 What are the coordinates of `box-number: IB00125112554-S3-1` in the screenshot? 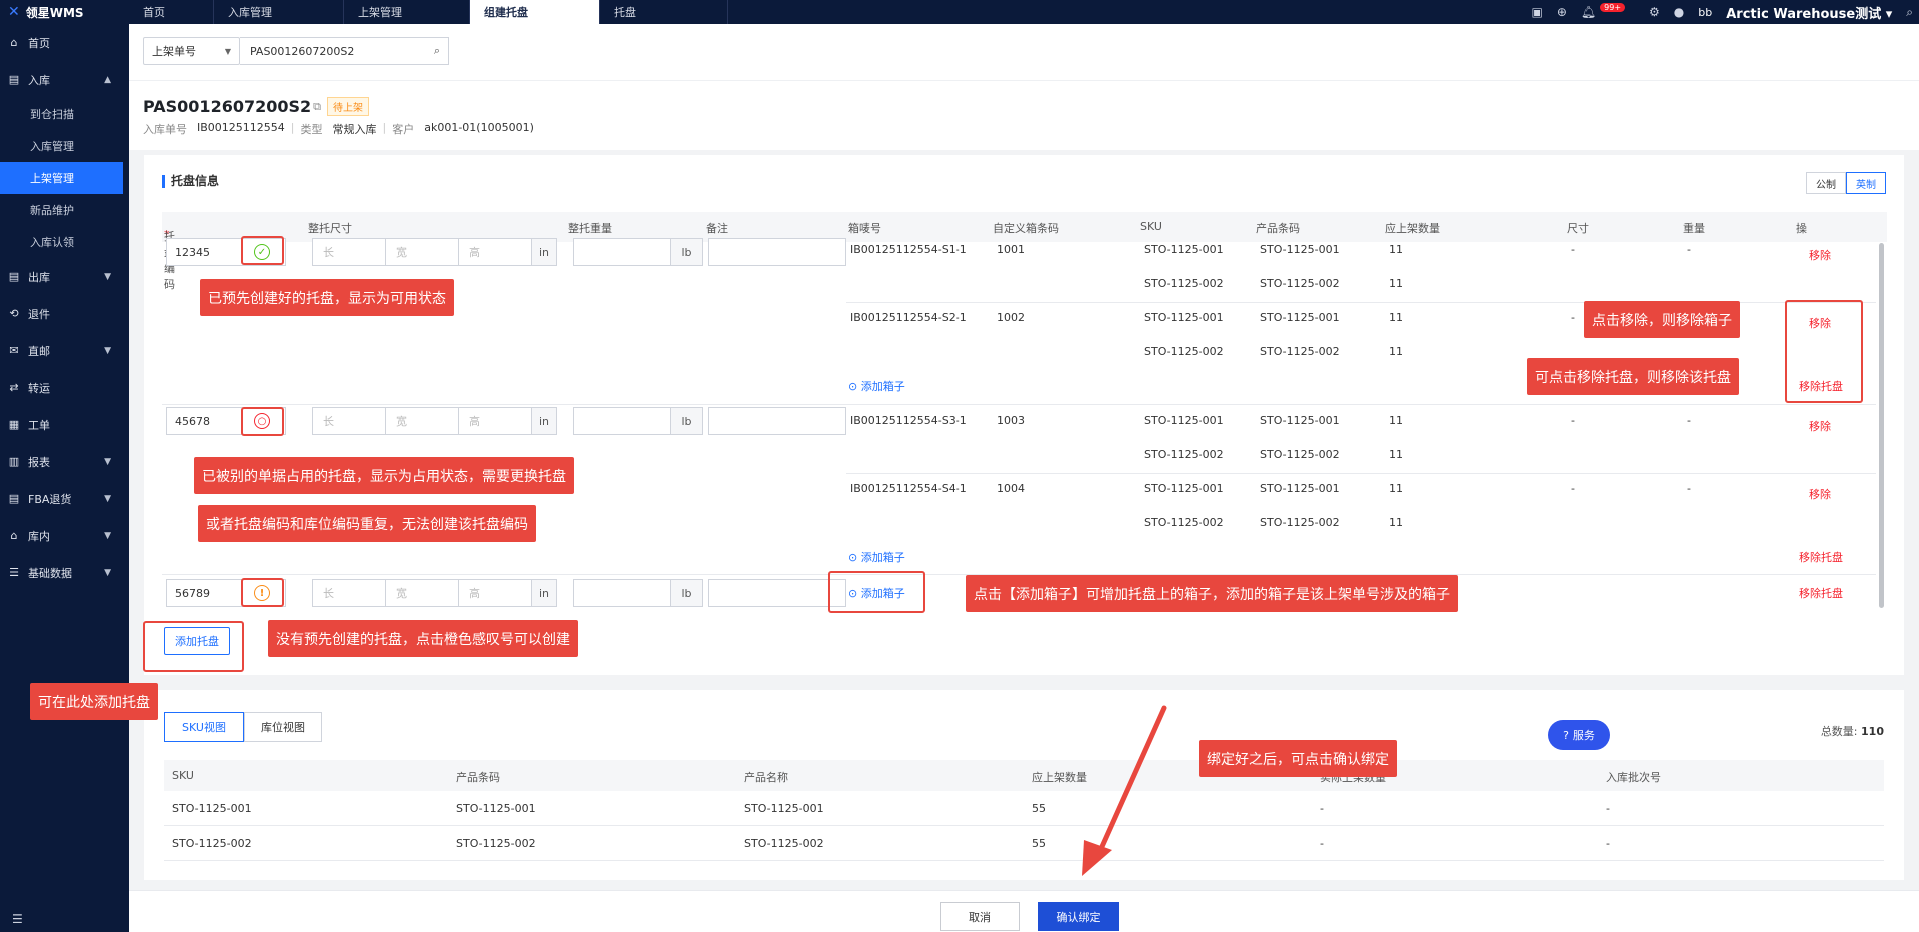 It's located at (908, 420).